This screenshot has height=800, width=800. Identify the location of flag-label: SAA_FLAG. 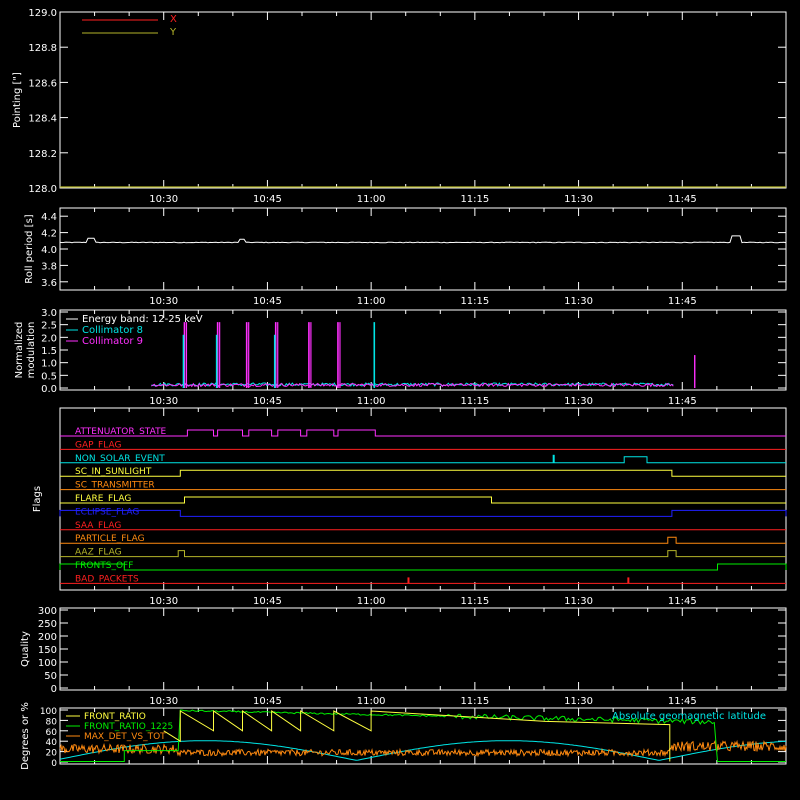
(98, 526).